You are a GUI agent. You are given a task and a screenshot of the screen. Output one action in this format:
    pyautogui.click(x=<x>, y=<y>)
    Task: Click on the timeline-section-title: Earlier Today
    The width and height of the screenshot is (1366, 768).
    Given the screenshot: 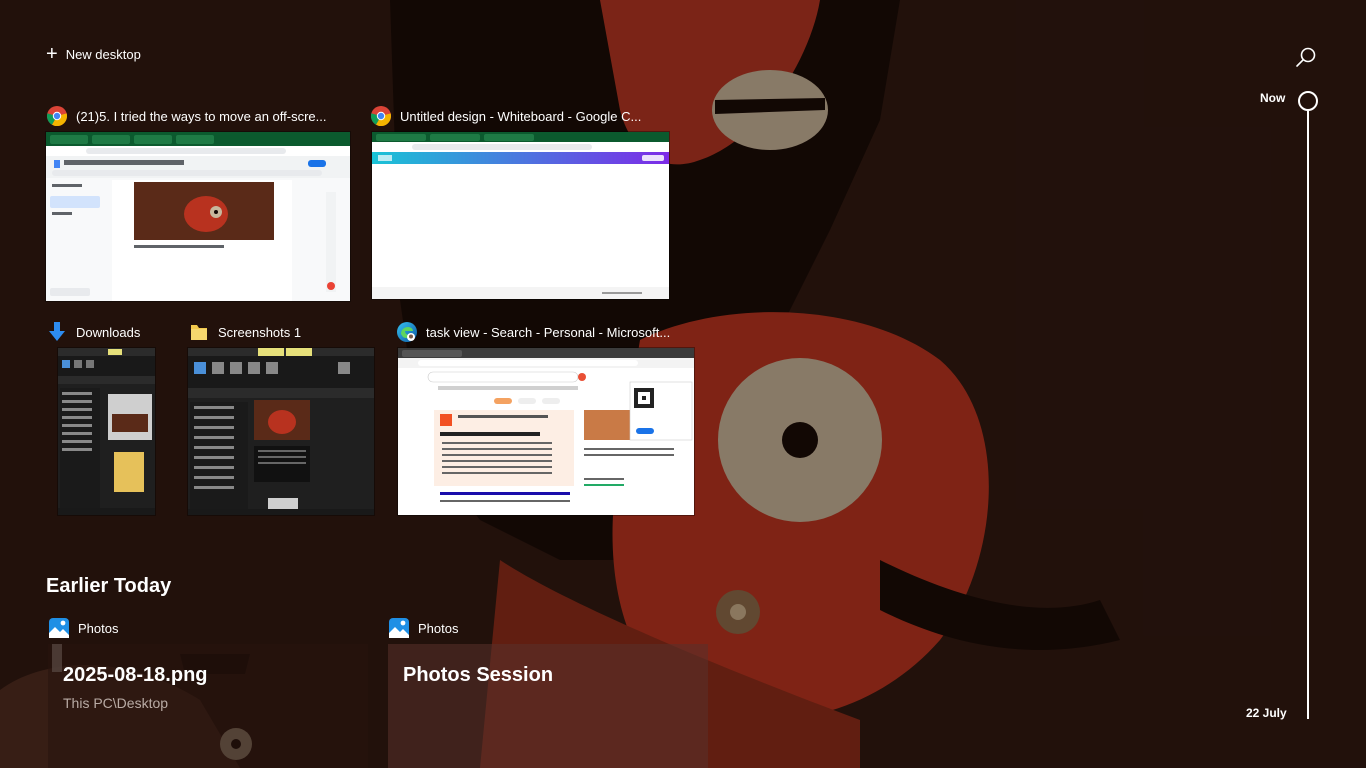 What is the action you would take?
    pyautogui.click(x=109, y=586)
    